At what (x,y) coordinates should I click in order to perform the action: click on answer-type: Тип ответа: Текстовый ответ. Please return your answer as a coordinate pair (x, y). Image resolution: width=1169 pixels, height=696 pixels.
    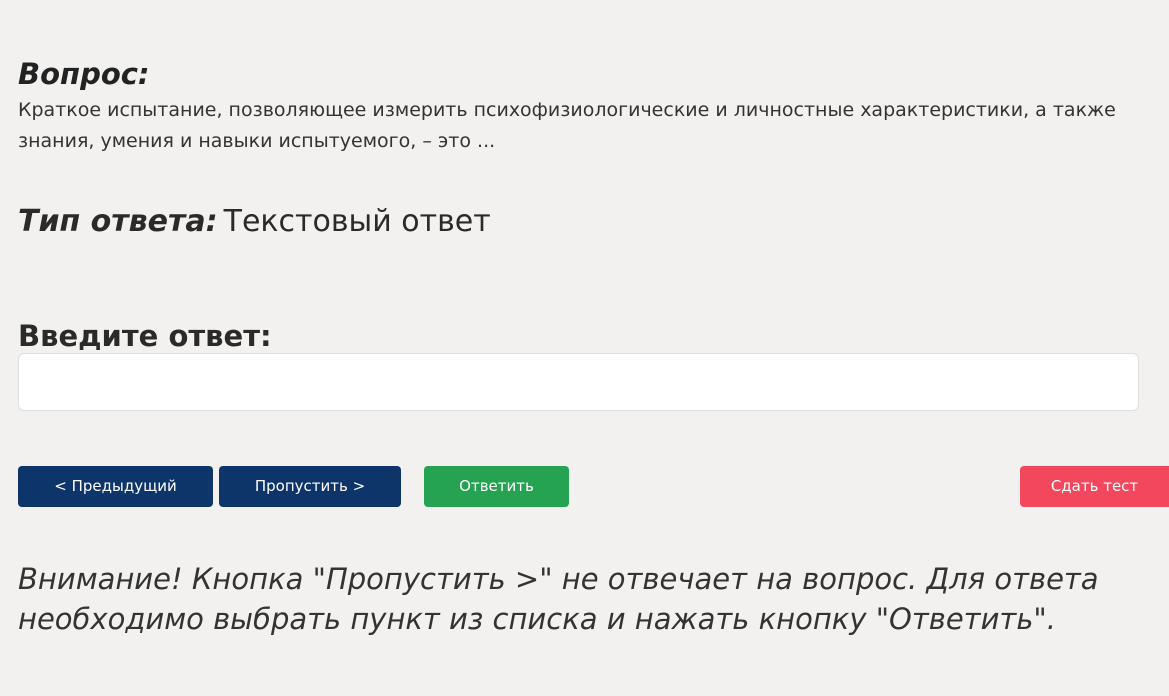
    Looking at the image, I should click on (254, 222).